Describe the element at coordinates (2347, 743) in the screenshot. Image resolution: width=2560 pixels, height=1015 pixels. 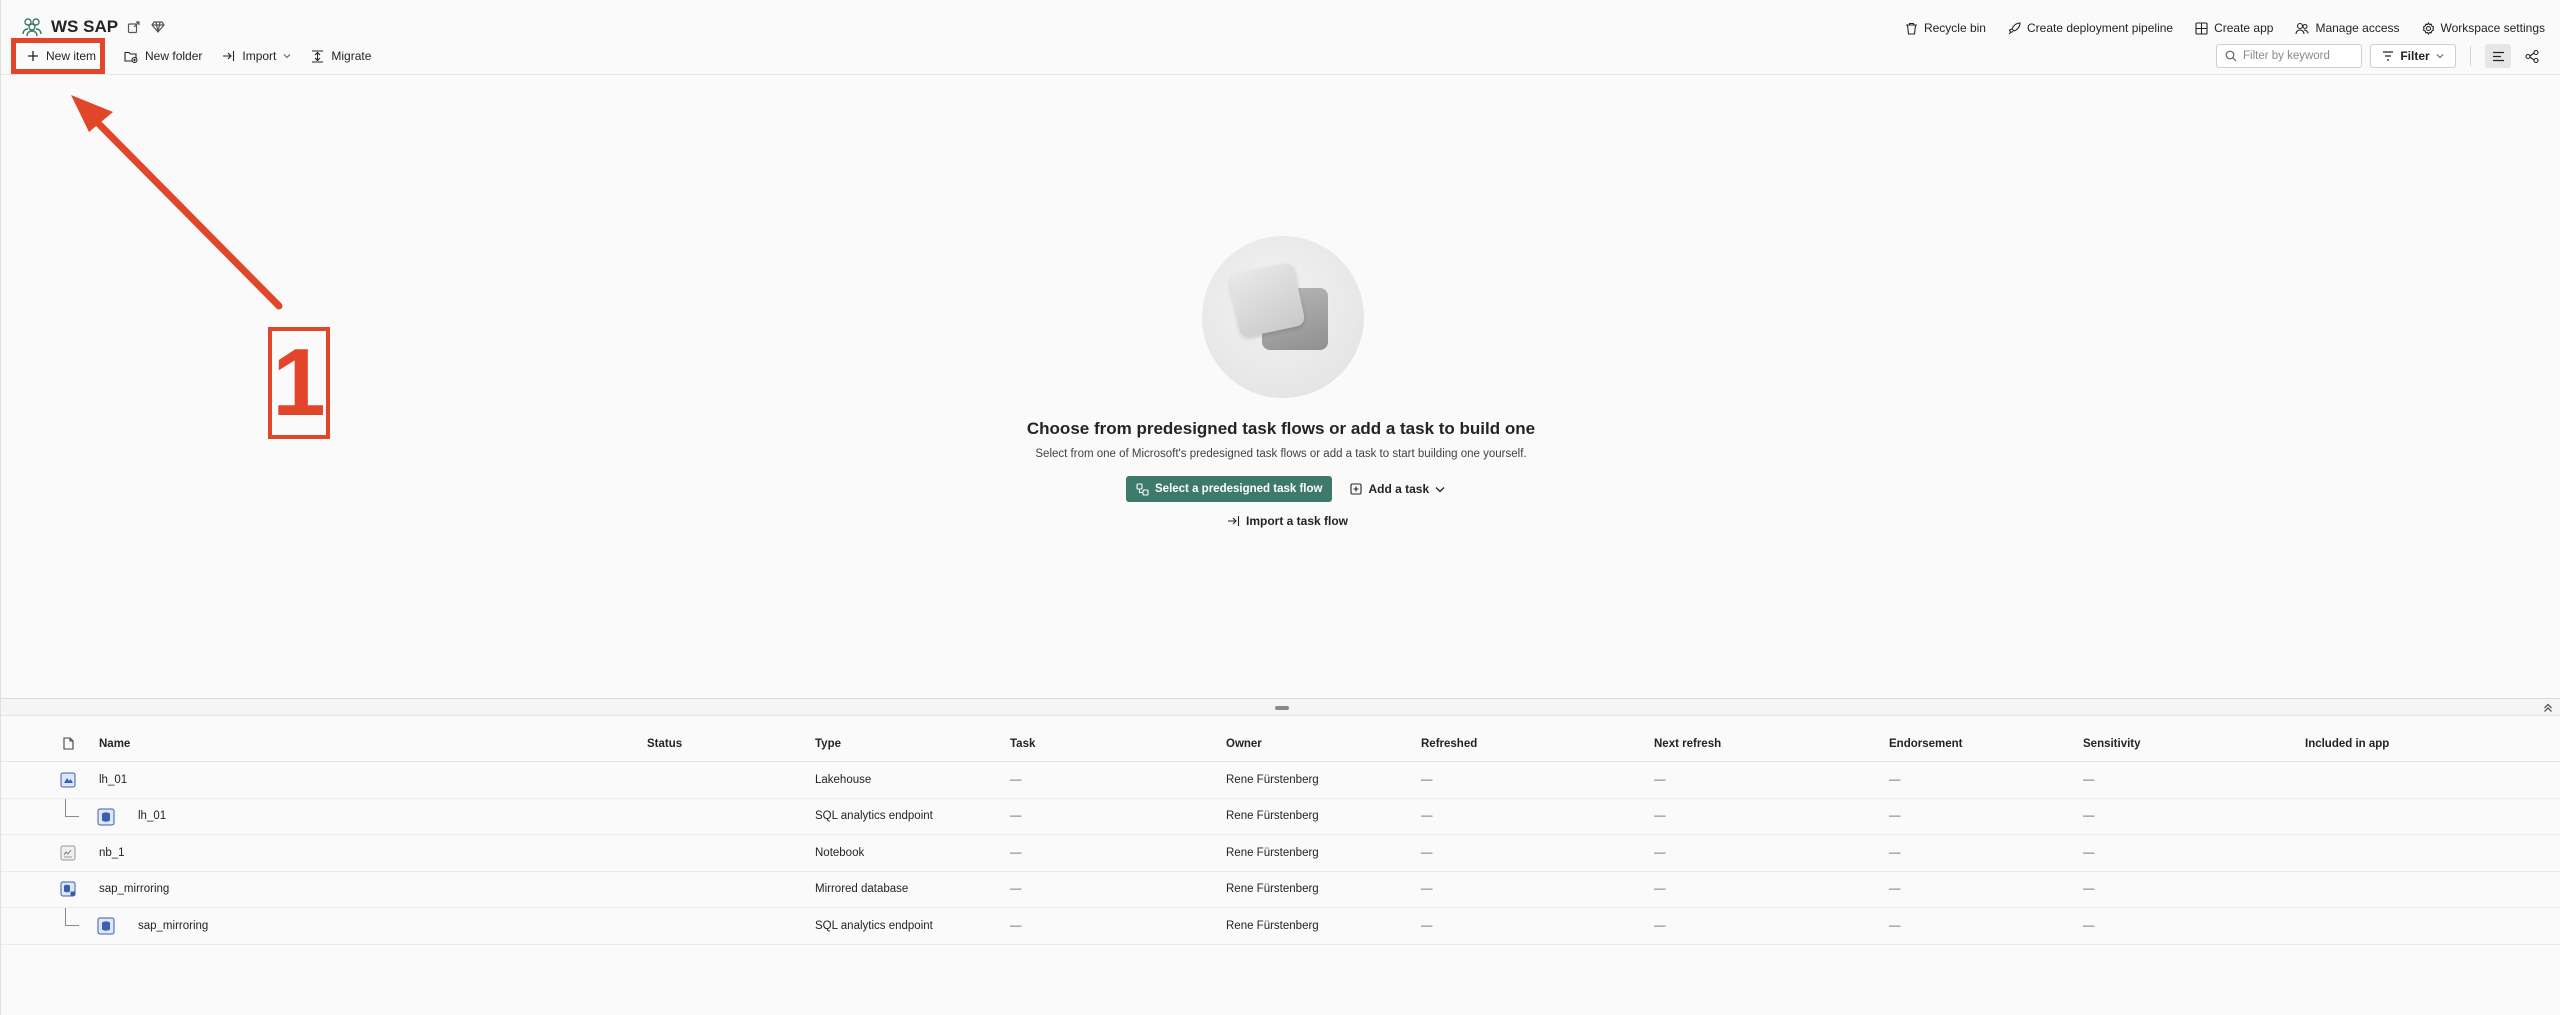
I see `column-included-in-app: Included in app` at that location.